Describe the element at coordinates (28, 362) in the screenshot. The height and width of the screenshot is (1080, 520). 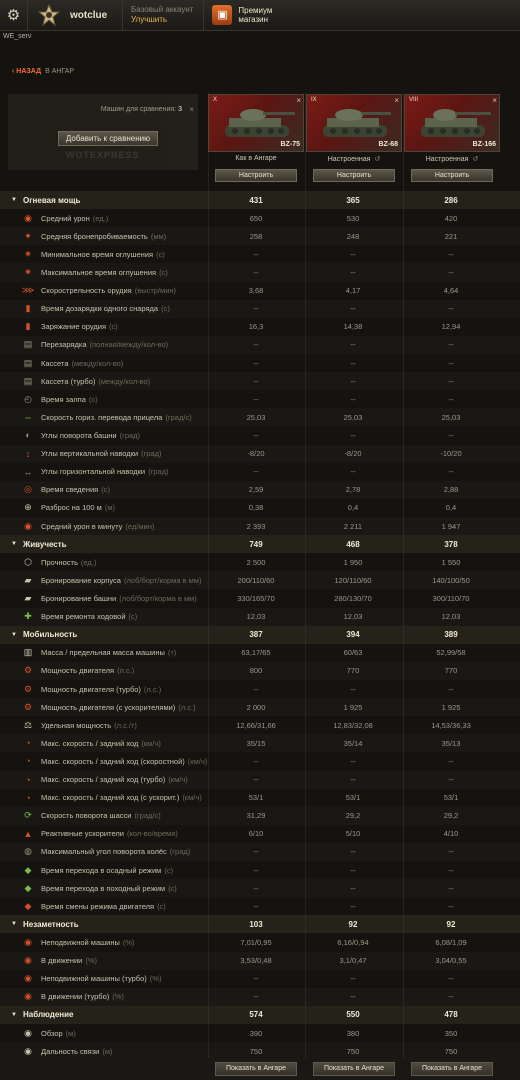
I see `stat-icon: ▤` at that location.